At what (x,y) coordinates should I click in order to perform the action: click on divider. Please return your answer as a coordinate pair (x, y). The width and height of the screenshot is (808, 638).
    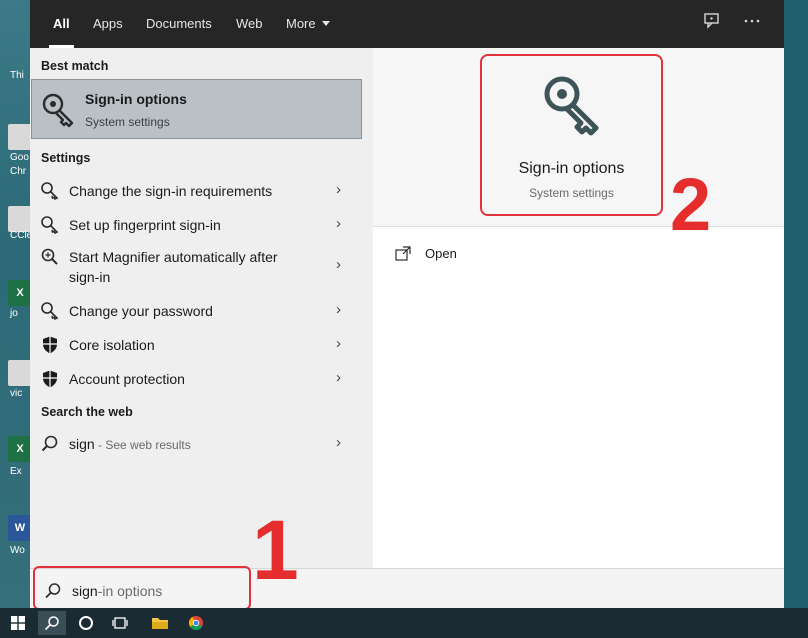
    Looking at the image, I should click on (578, 226).